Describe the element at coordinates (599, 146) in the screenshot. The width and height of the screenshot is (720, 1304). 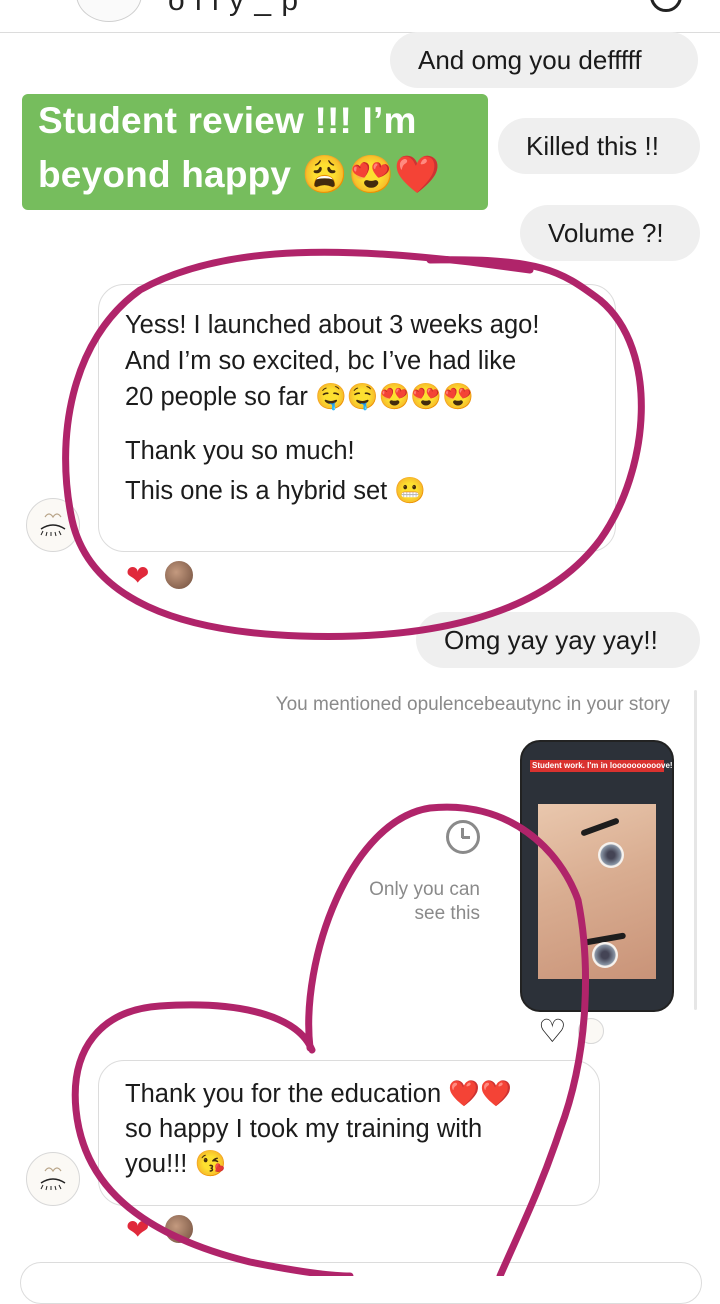
I see `outgoing-message: Killed this !!` at that location.